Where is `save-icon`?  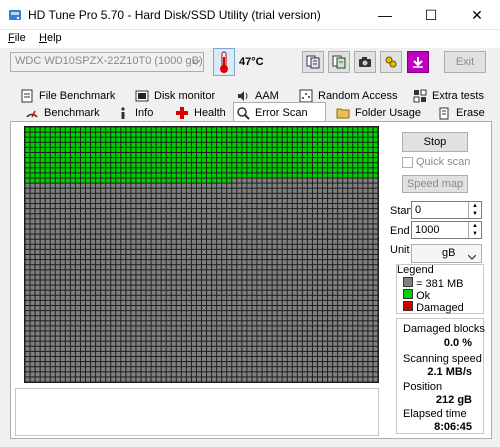 save-icon is located at coordinates (339, 62).